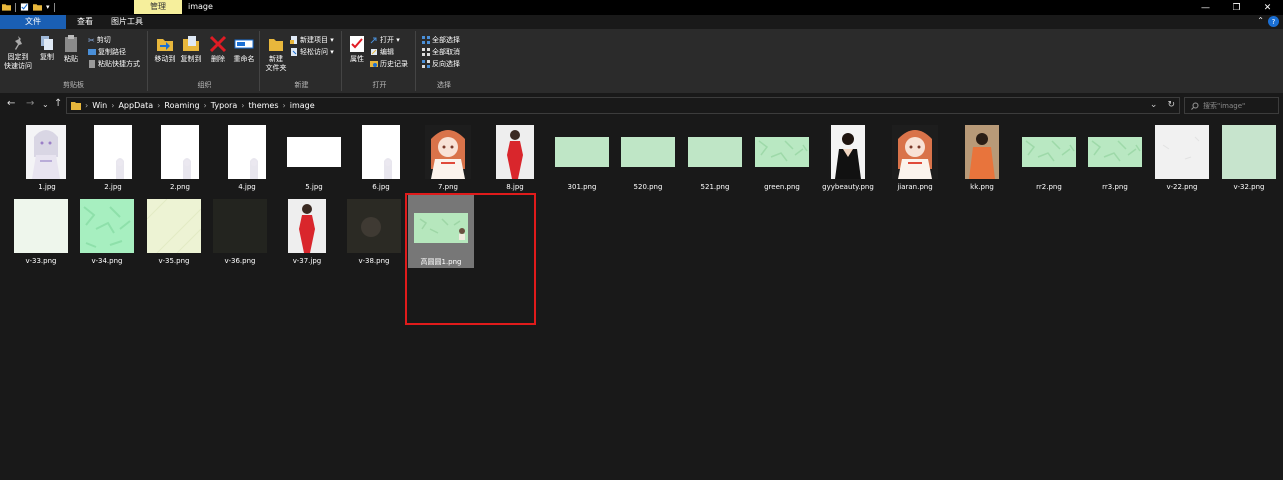 The height and width of the screenshot is (480, 1283). I want to click on collapse-ribbon-icon: ⌃, so click(1260, 21).